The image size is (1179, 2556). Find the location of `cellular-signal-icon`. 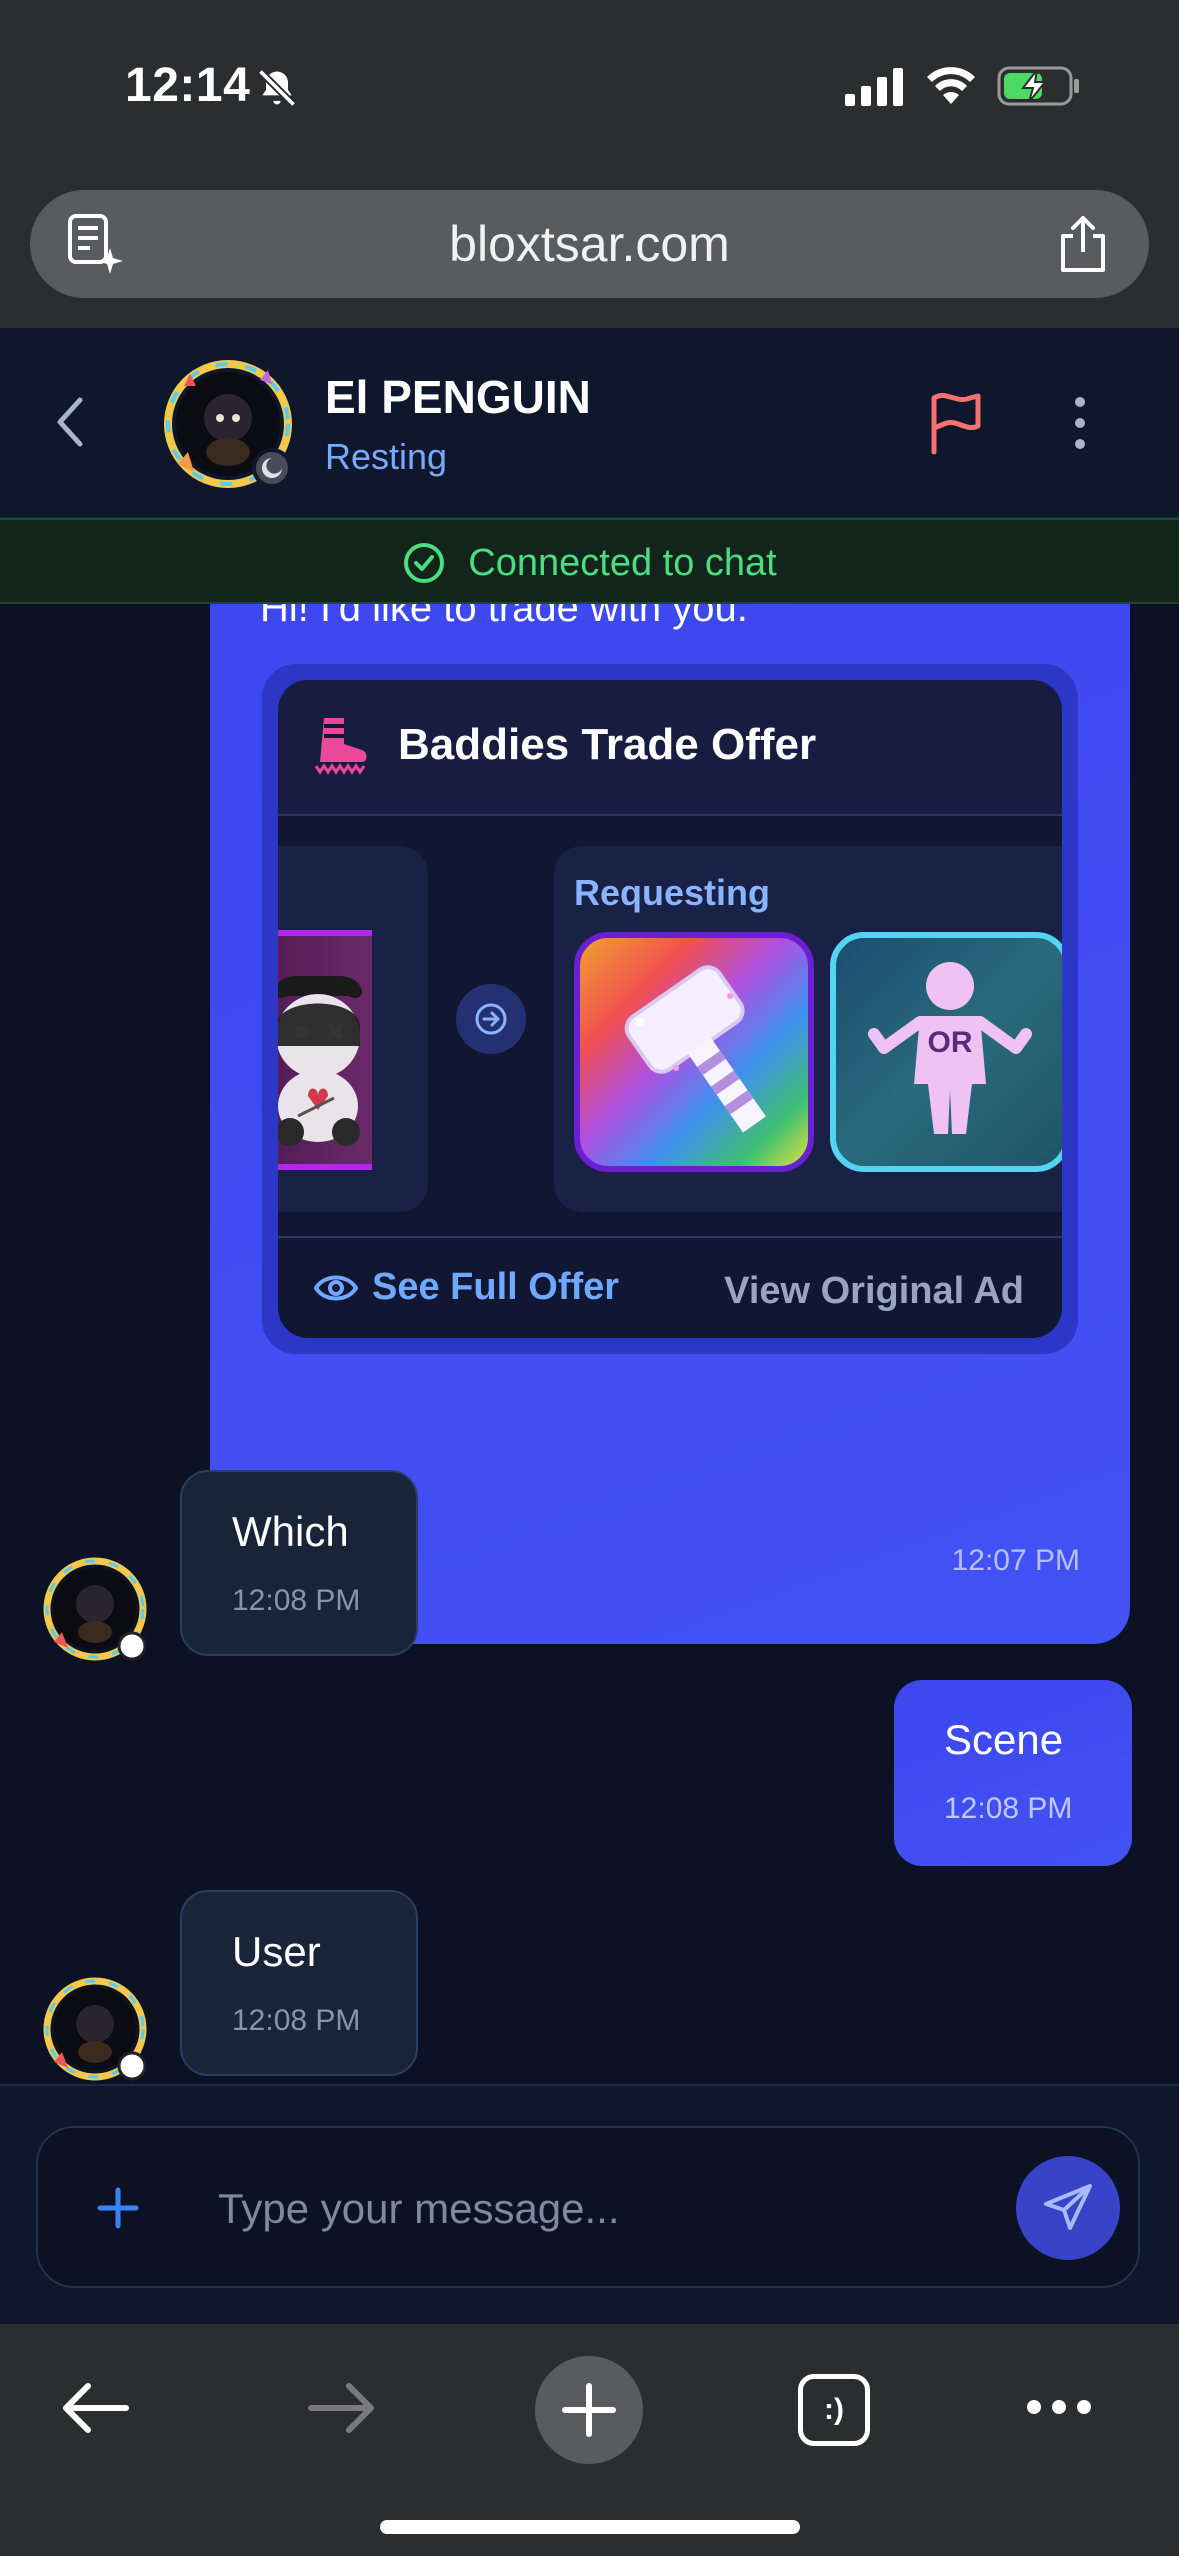

cellular-signal-icon is located at coordinates (874, 87).